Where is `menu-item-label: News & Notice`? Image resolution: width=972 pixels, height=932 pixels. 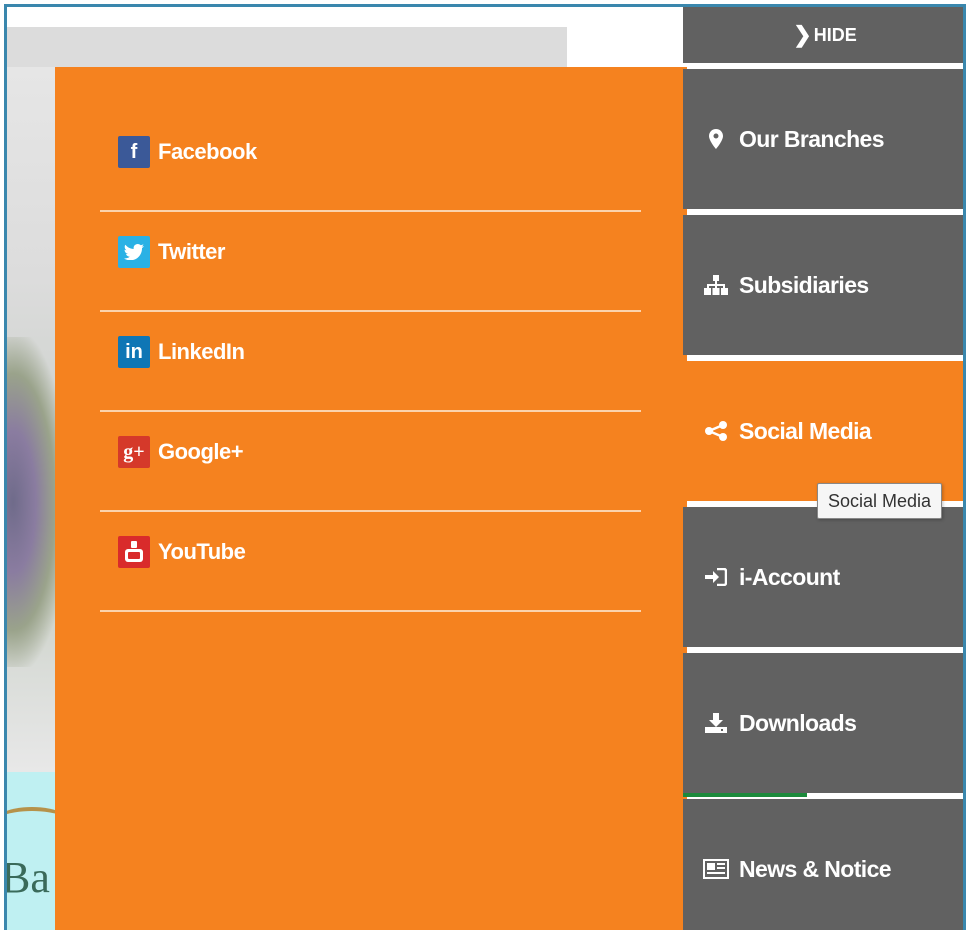
menu-item-label: News & Notice is located at coordinates (815, 868).